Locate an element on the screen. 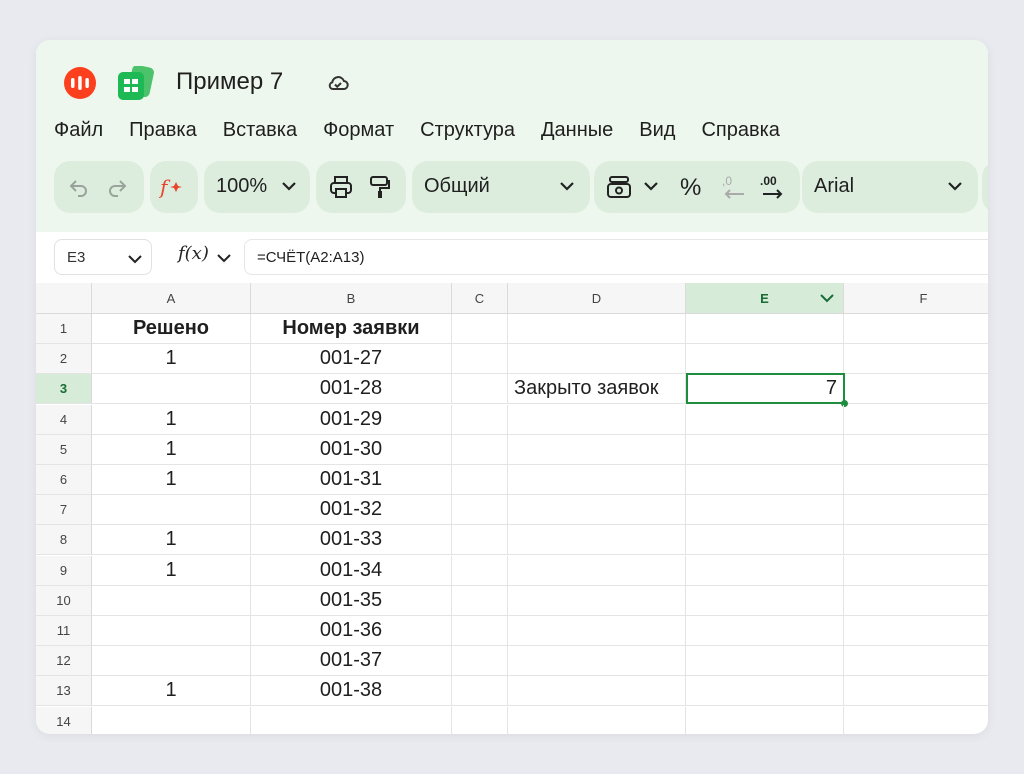 Image resolution: width=1024 pixels, height=774 pixels. increase-decimal-icon: .00 is located at coordinates (774, 188).